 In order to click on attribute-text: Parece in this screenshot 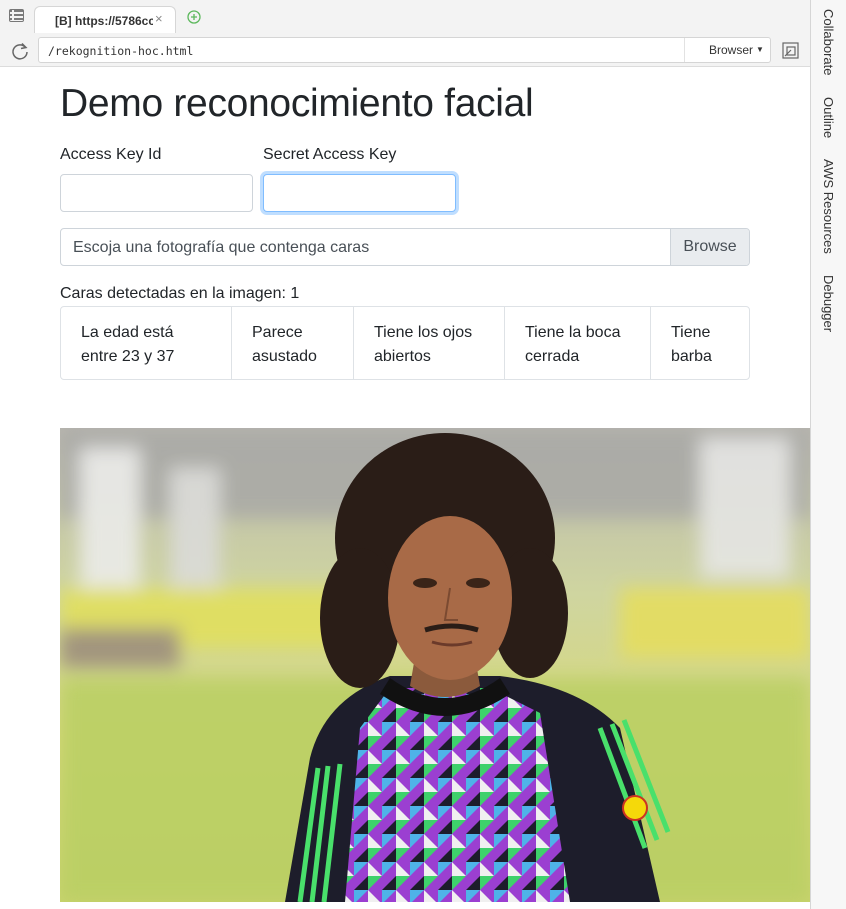, I will do `click(277, 332)`.